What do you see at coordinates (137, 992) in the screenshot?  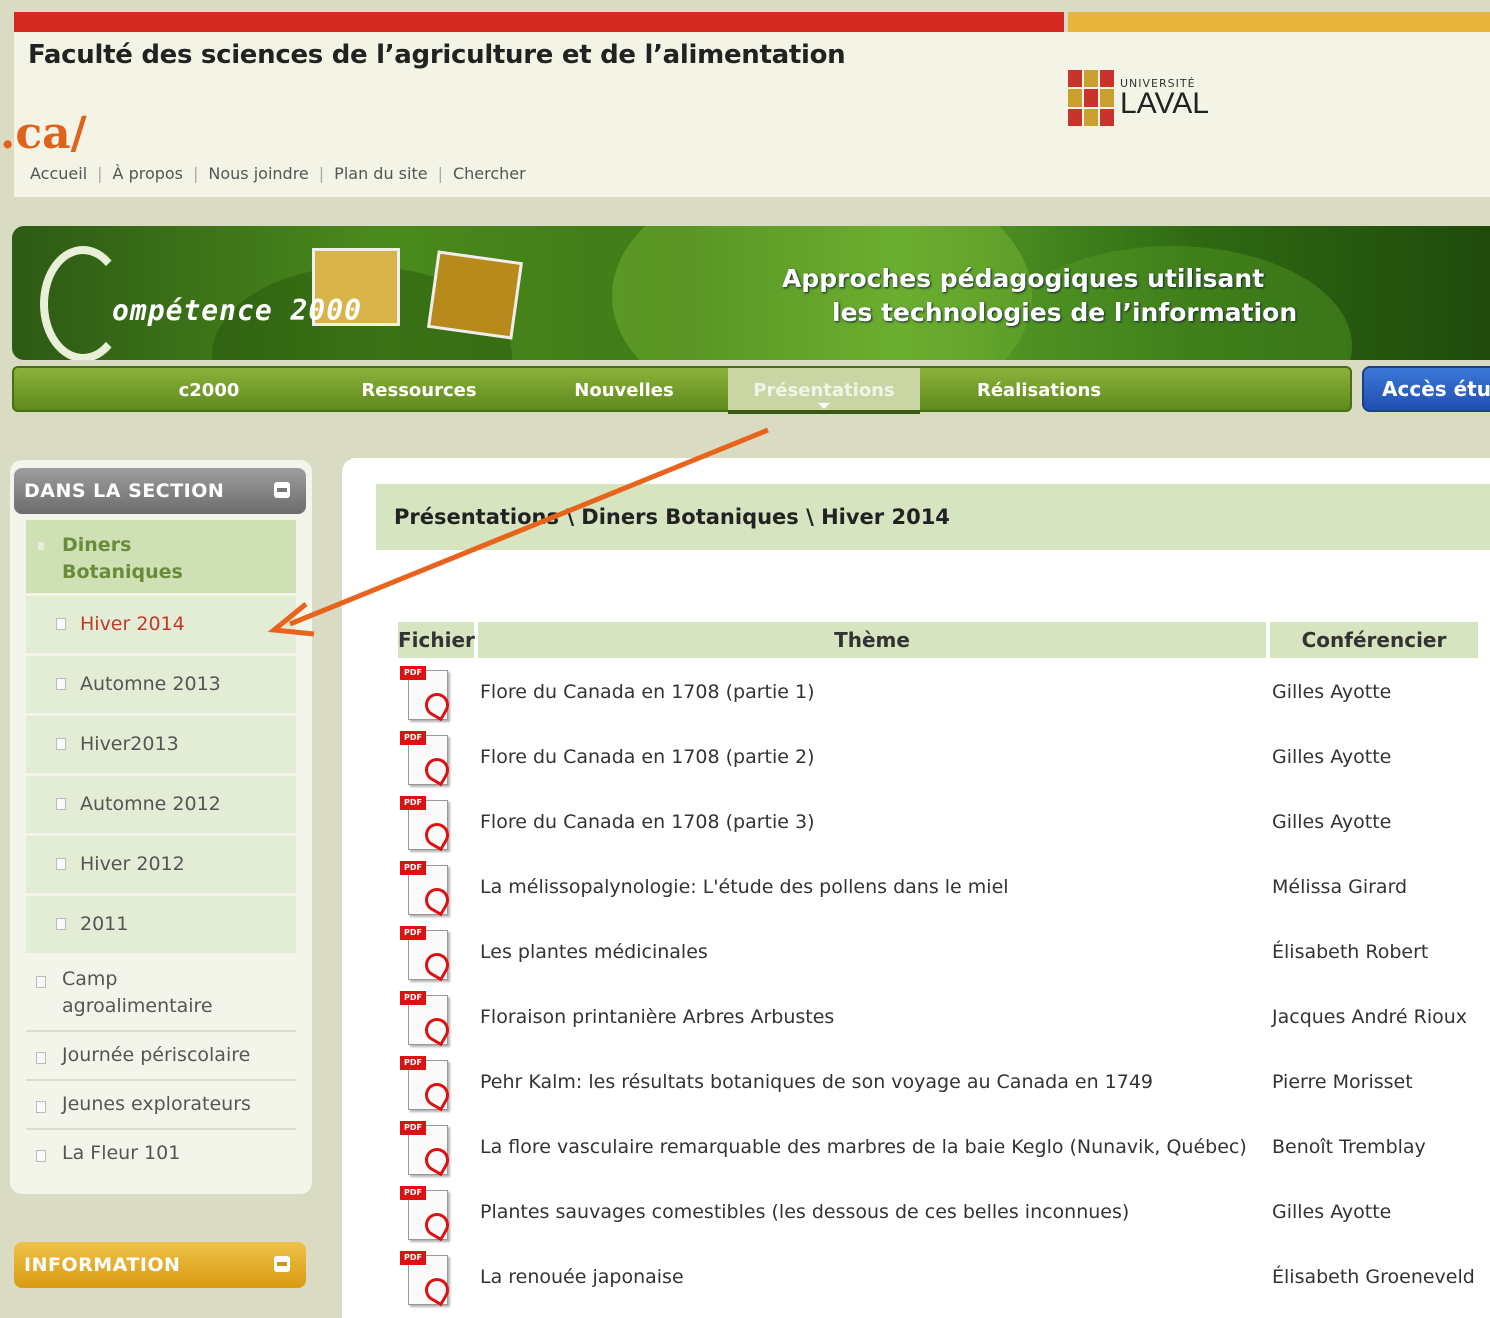 I see `sidebar-item-label: Camp agroalimentaire` at bounding box center [137, 992].